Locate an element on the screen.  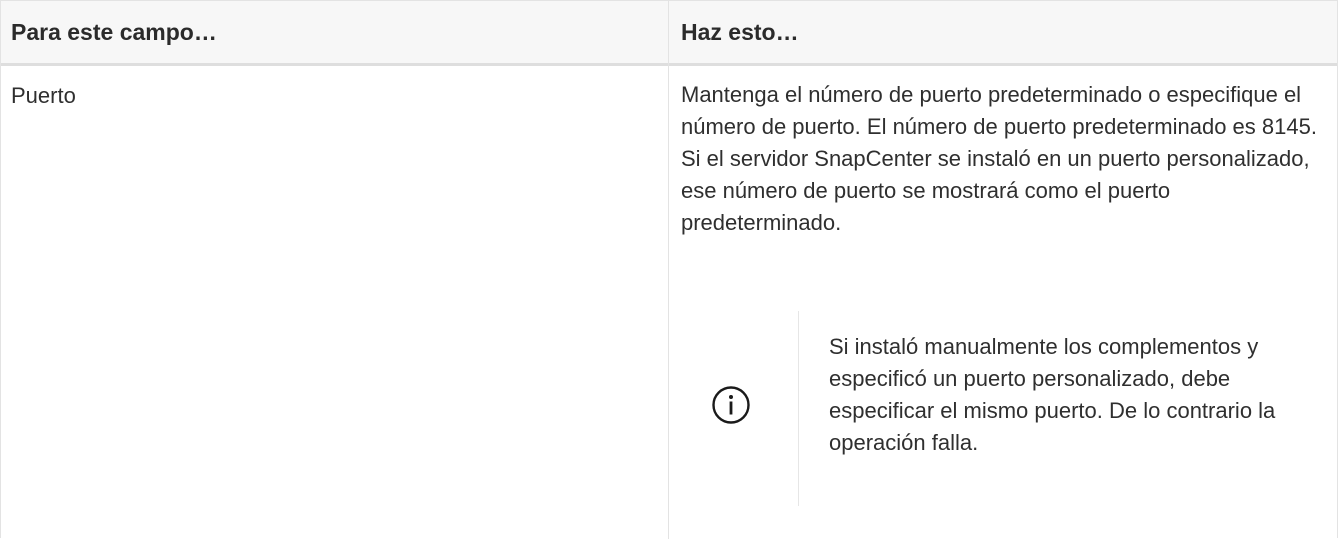
column-divider is located at coordinates (668, 270).